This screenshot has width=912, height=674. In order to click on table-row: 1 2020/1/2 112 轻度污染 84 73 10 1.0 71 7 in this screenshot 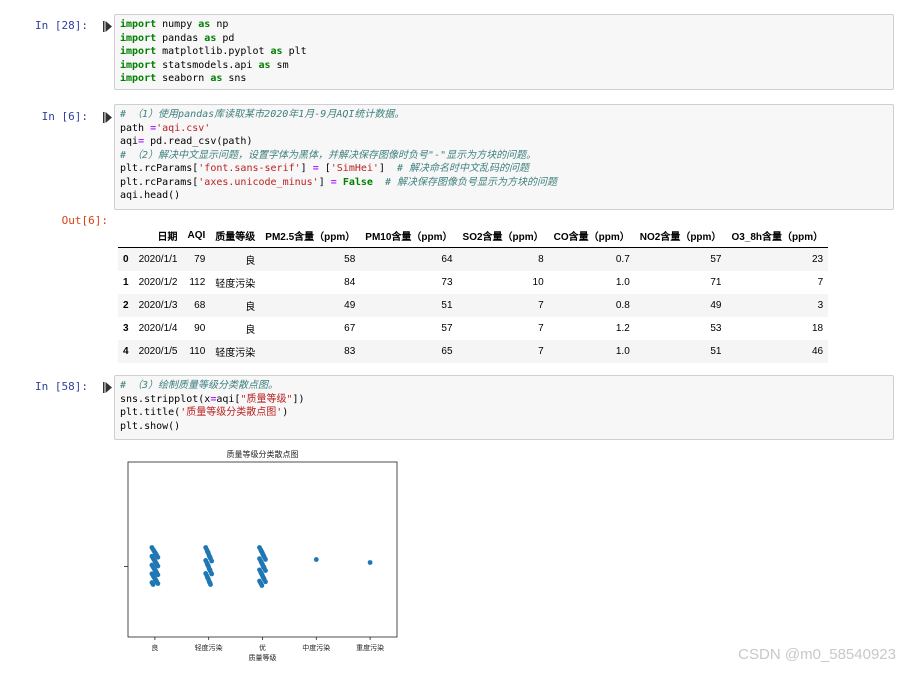, I will do `click(473, 282)`.